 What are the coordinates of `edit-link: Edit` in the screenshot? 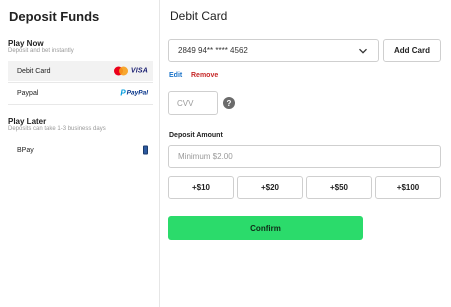 It's located at (175, 75).